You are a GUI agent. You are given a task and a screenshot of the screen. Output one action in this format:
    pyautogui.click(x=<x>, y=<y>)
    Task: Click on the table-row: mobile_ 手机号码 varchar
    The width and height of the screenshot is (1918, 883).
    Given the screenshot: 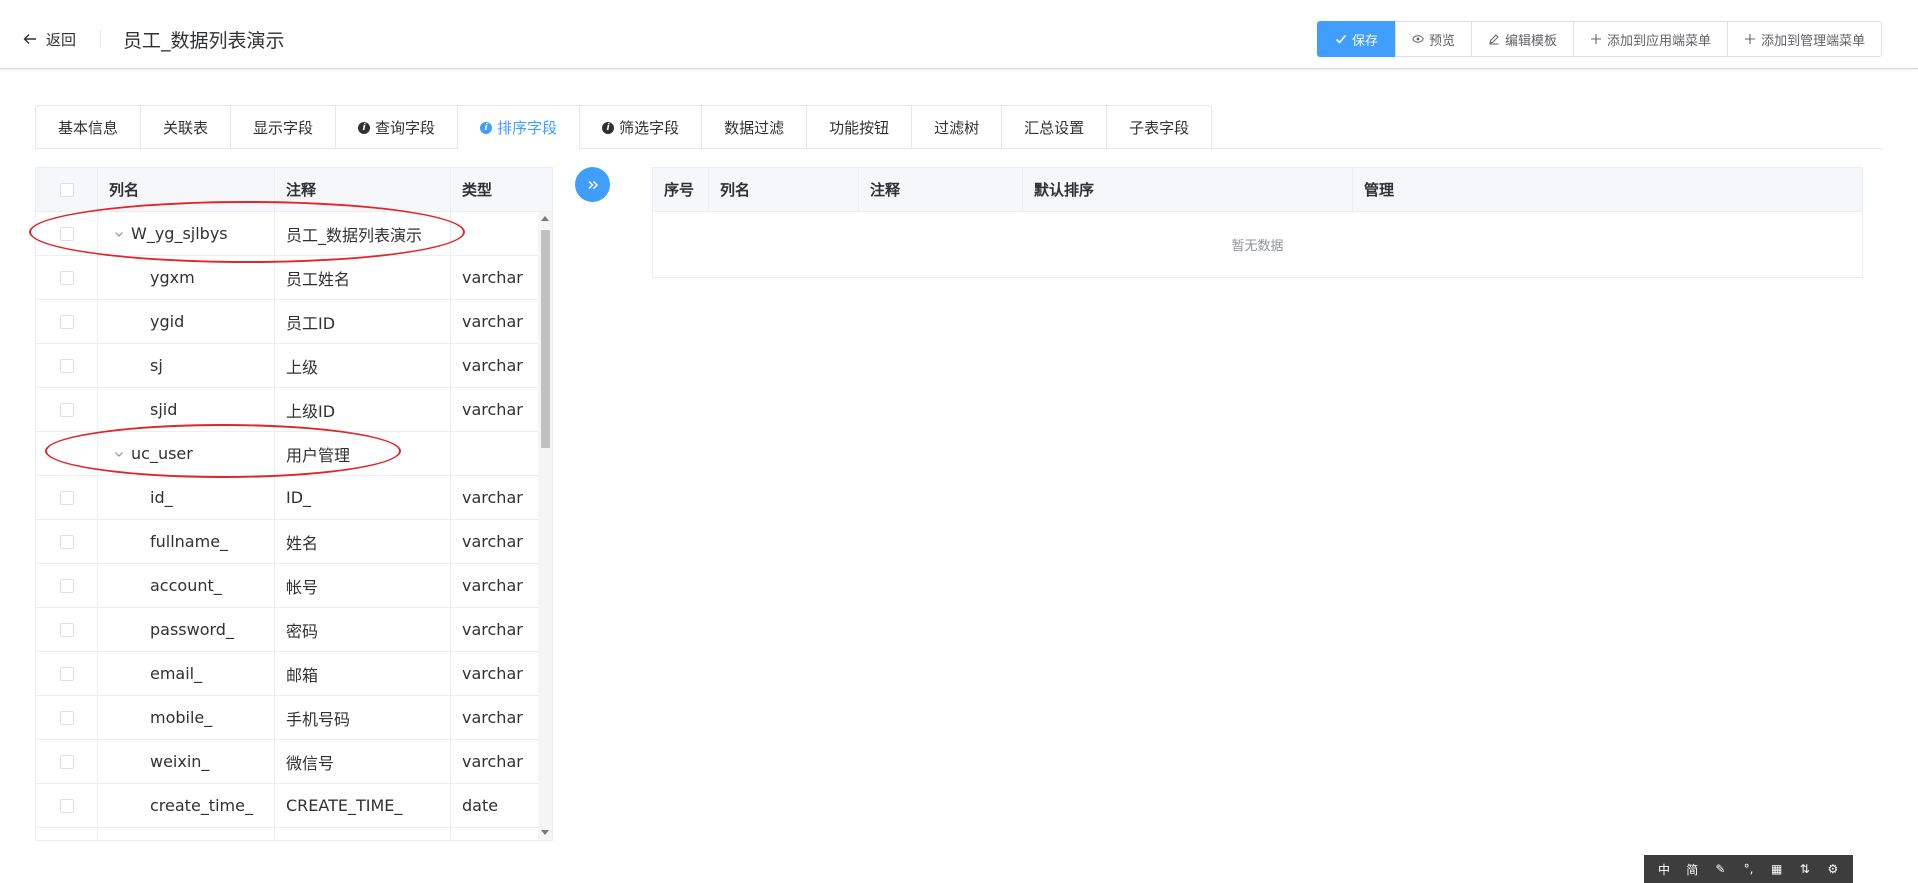 What is the action you would take?
    pyautogui.click(x=287, y=718)
    